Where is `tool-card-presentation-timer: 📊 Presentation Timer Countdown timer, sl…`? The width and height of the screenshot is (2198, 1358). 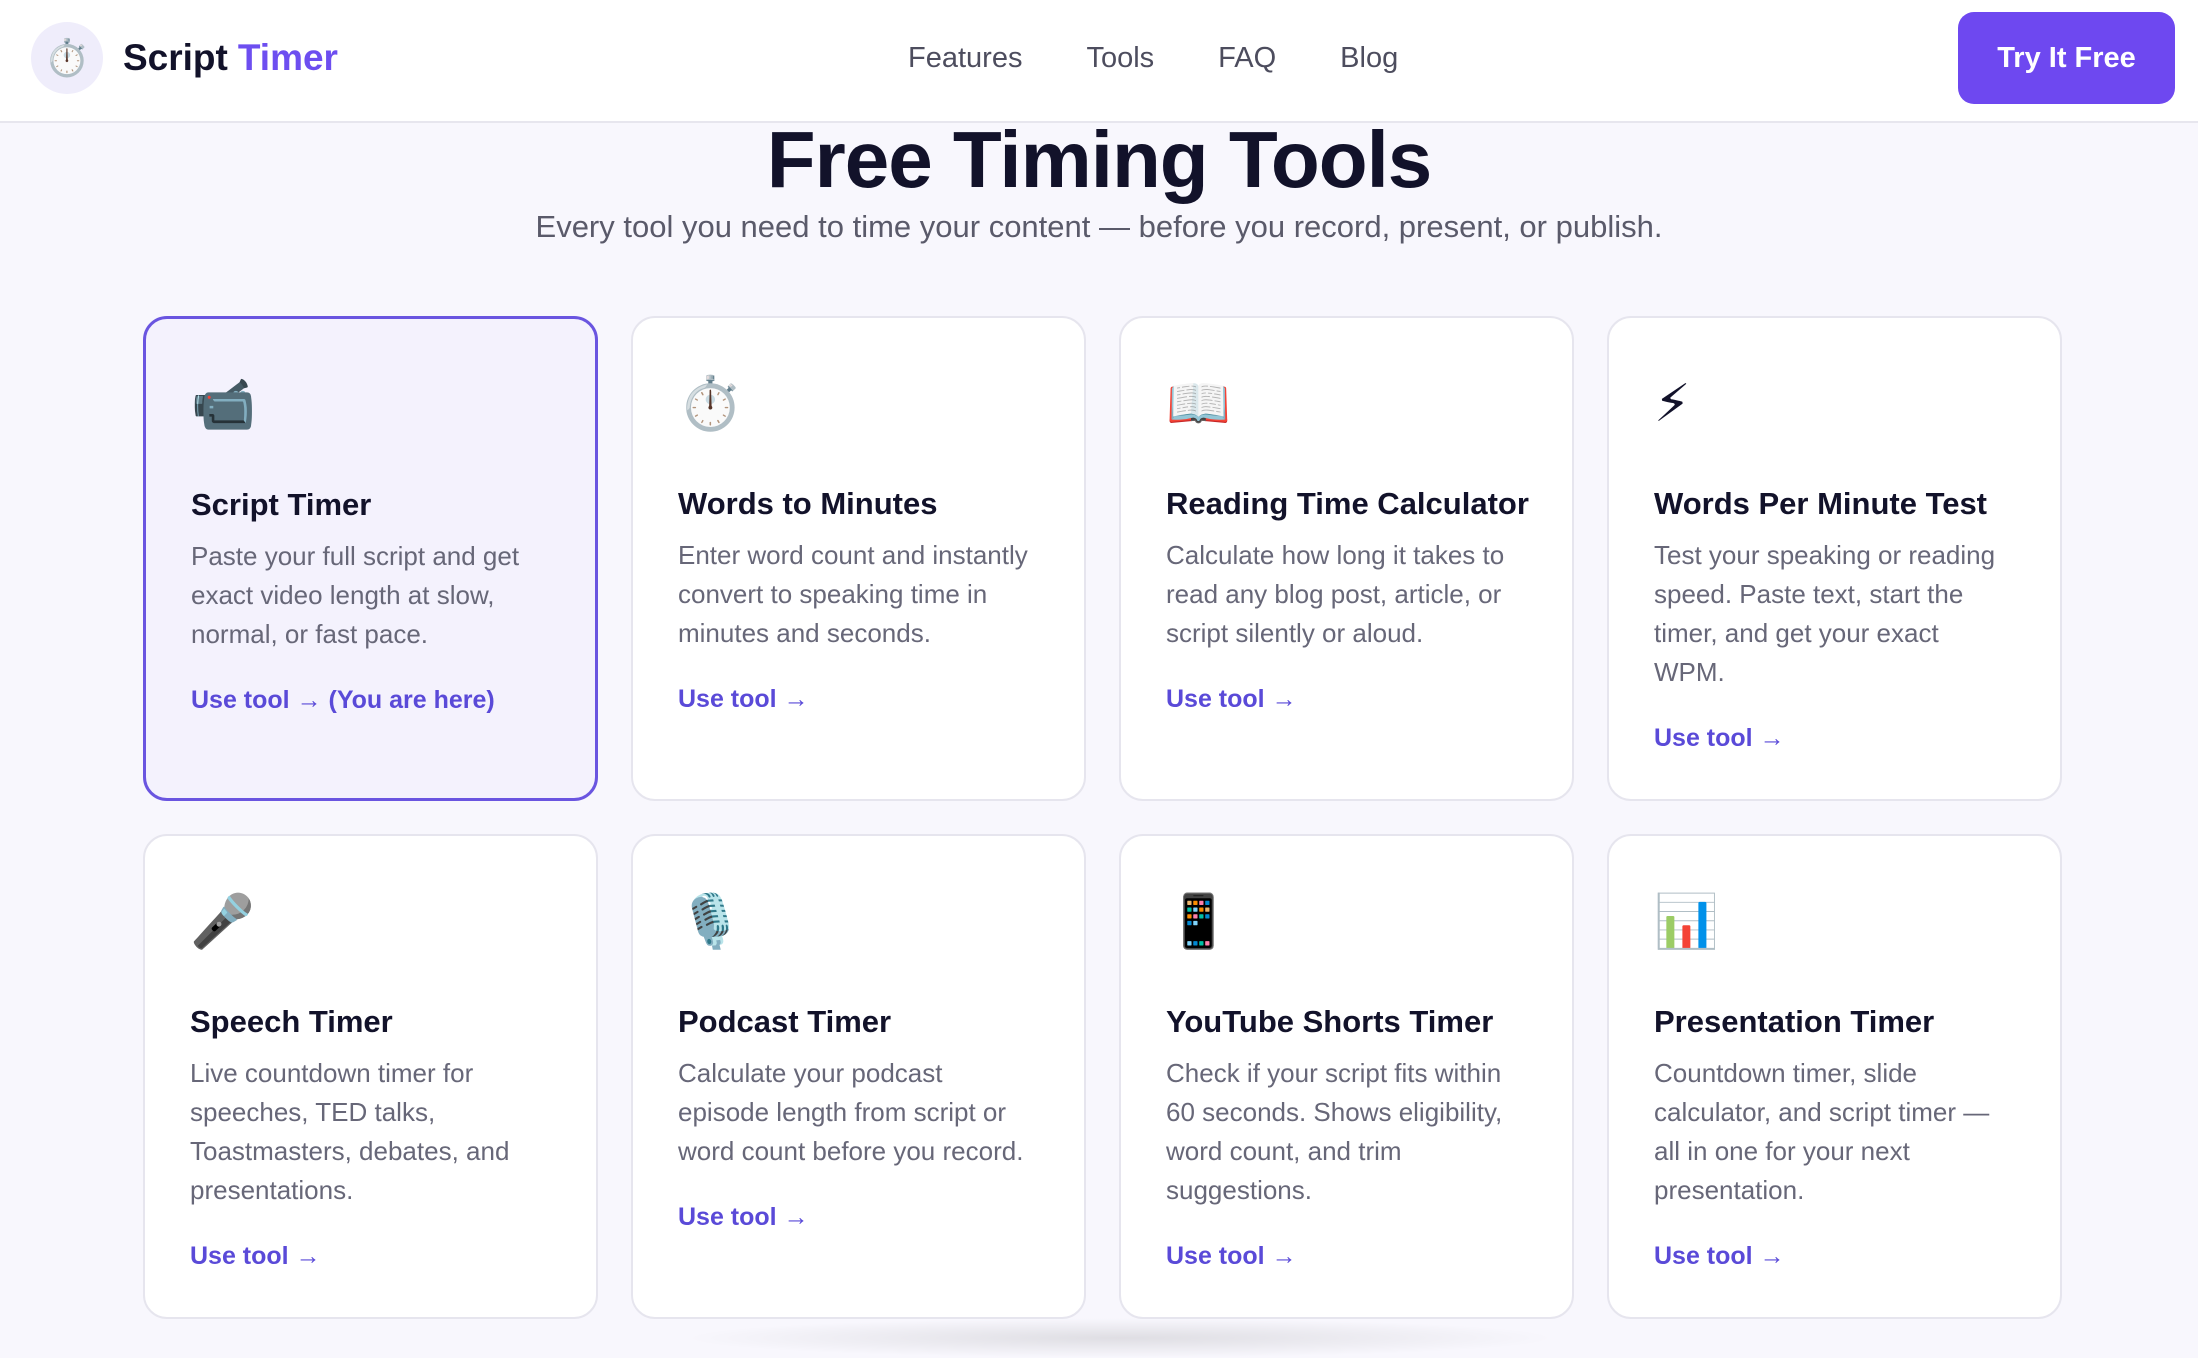
tool-card-presentation-timer: 📊 Presentation Timer Countdown timer, sl… is located at coordinates (1834, 1076).